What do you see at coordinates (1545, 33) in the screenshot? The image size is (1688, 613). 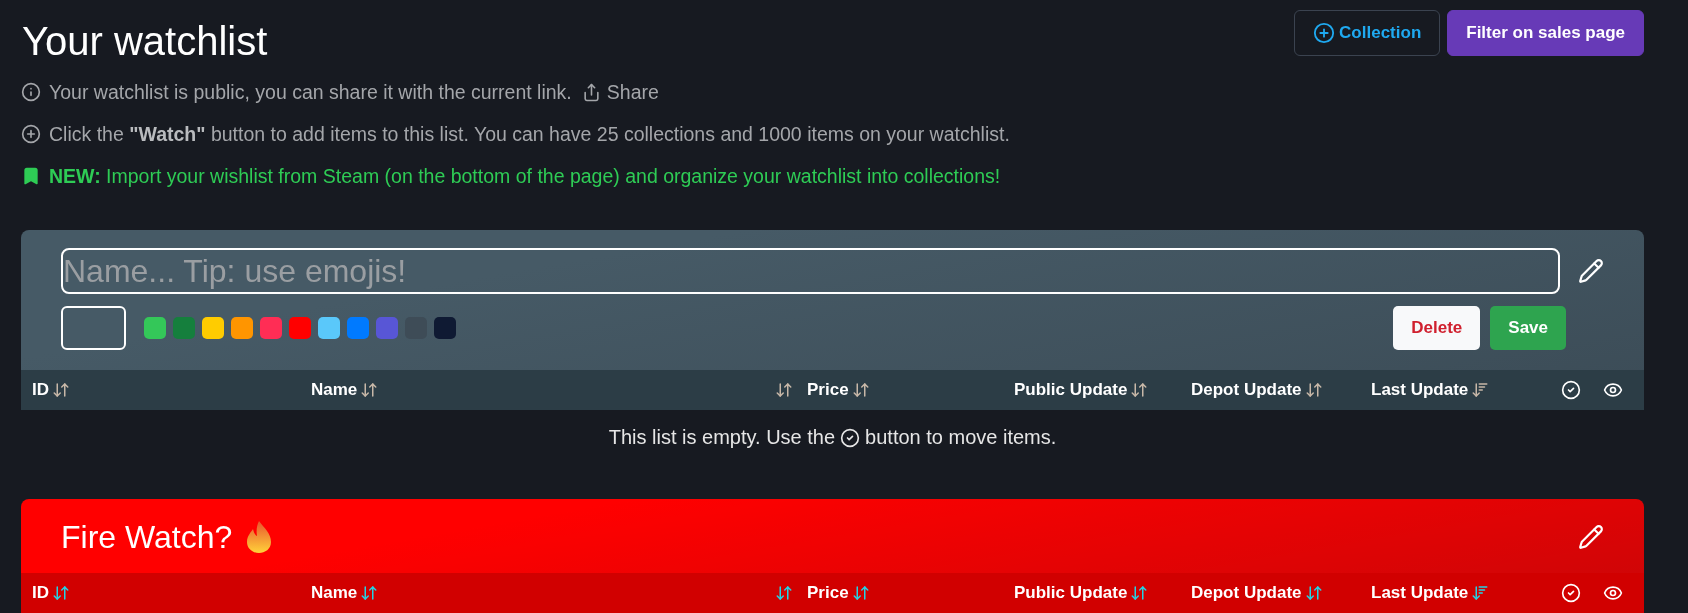 I see `filter-button: Filter on sales page` at bounding box center [1545, 33].